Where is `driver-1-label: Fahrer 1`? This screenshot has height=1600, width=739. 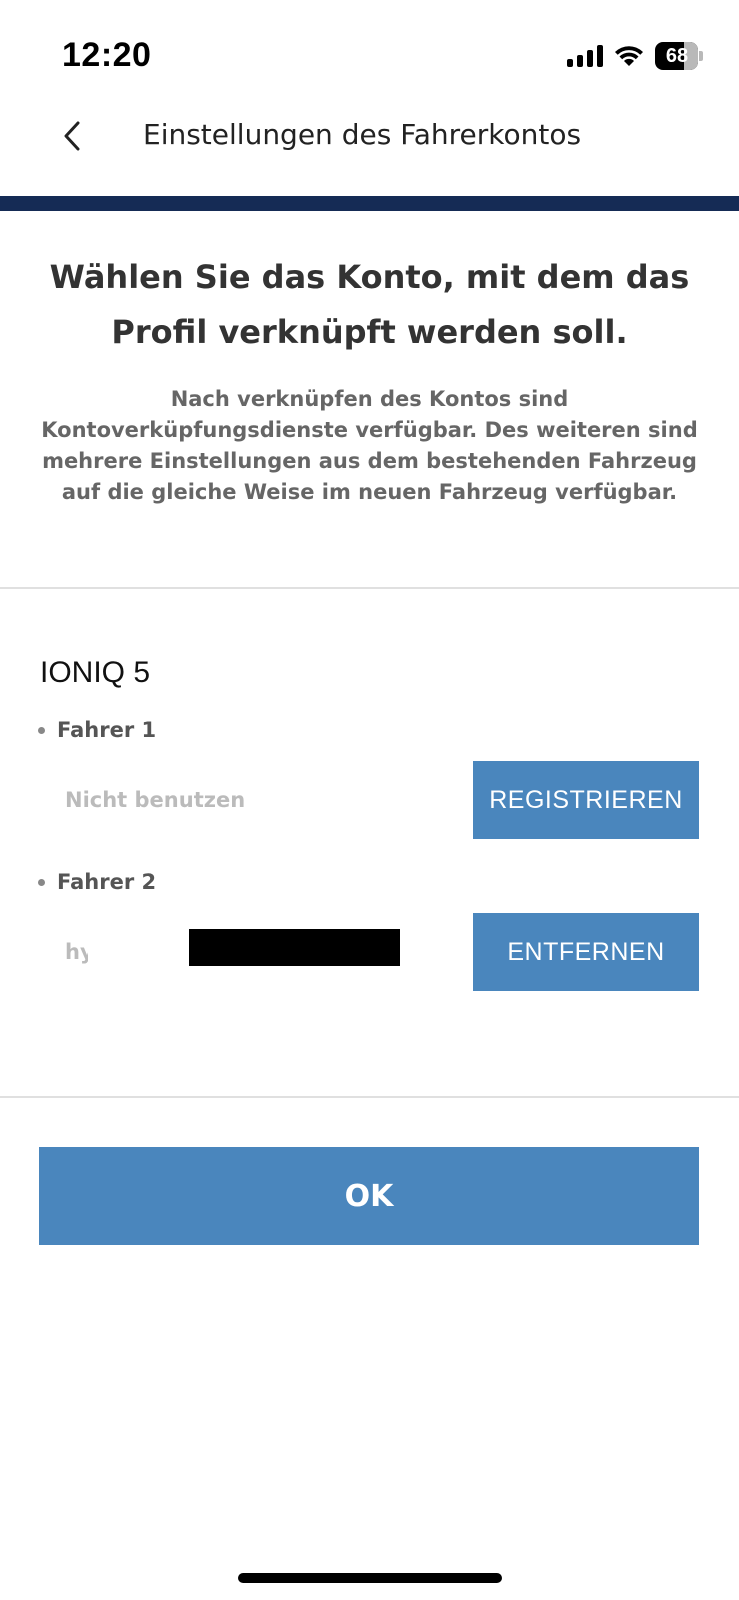 driver-1-label: Fahrer 1 is located at coordinates (97, 730).